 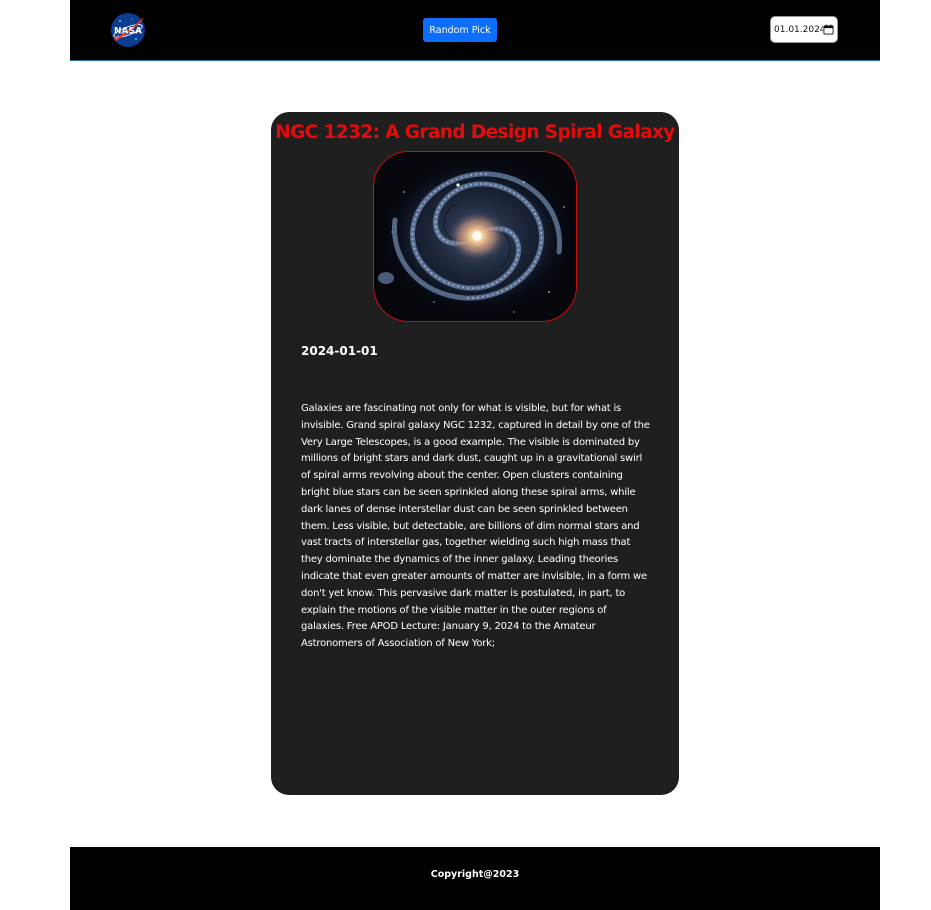 I want to click on footer: Copyright@2023, so click(x=475, y=878).